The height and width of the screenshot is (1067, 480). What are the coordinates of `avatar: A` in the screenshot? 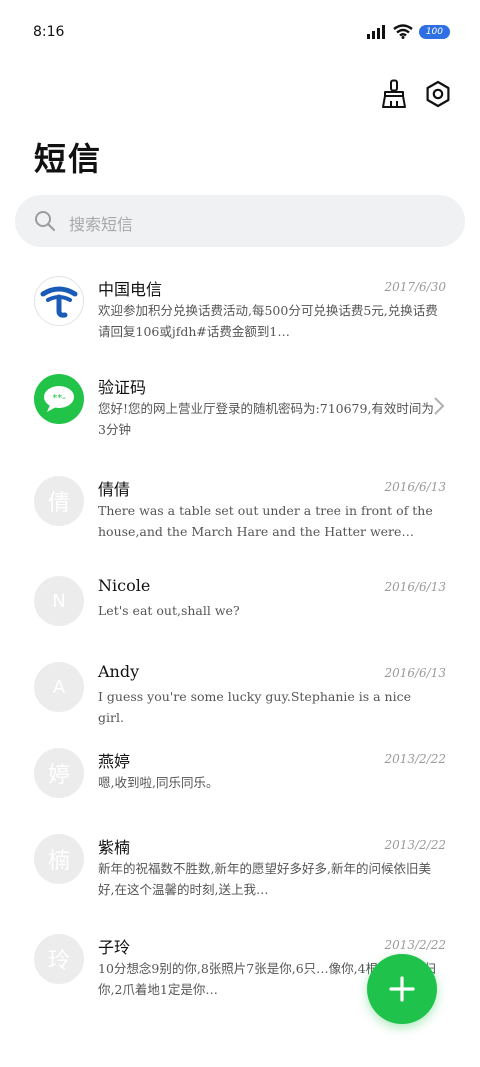 It's located at (59, 687).